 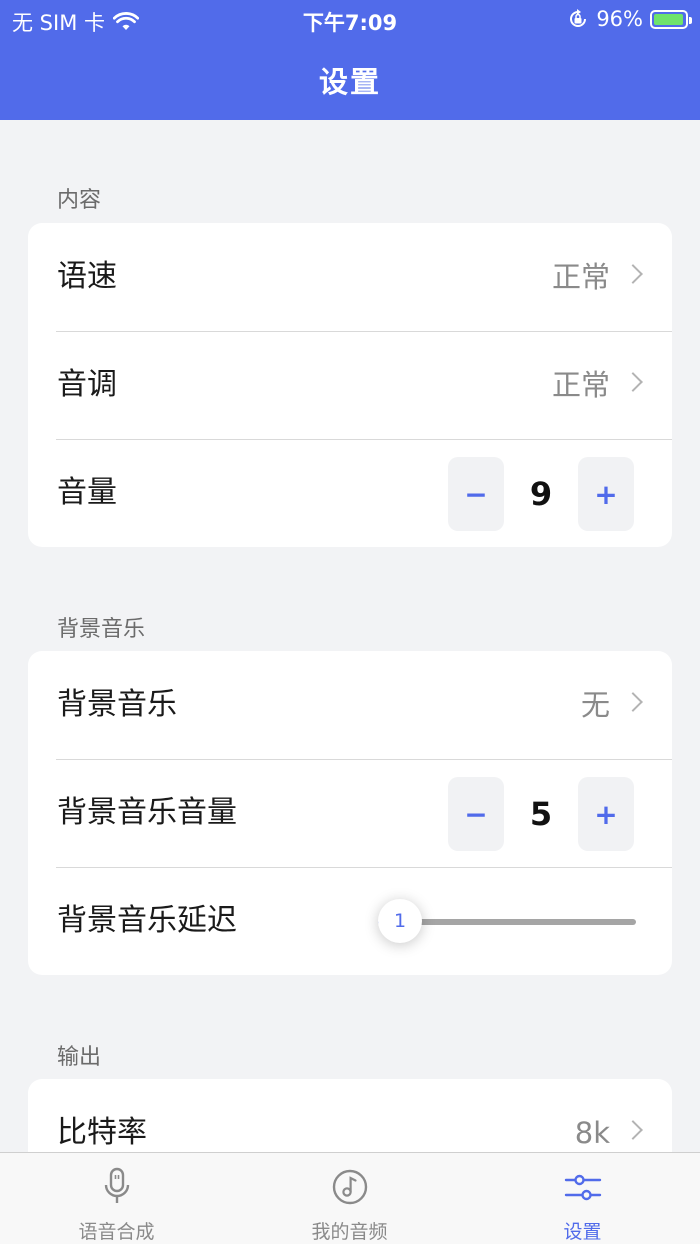 What do you see at coordinates (350, 277) in the screenshot?
I see `speed-row: 语速 正常` at bounding box center [350, 277].